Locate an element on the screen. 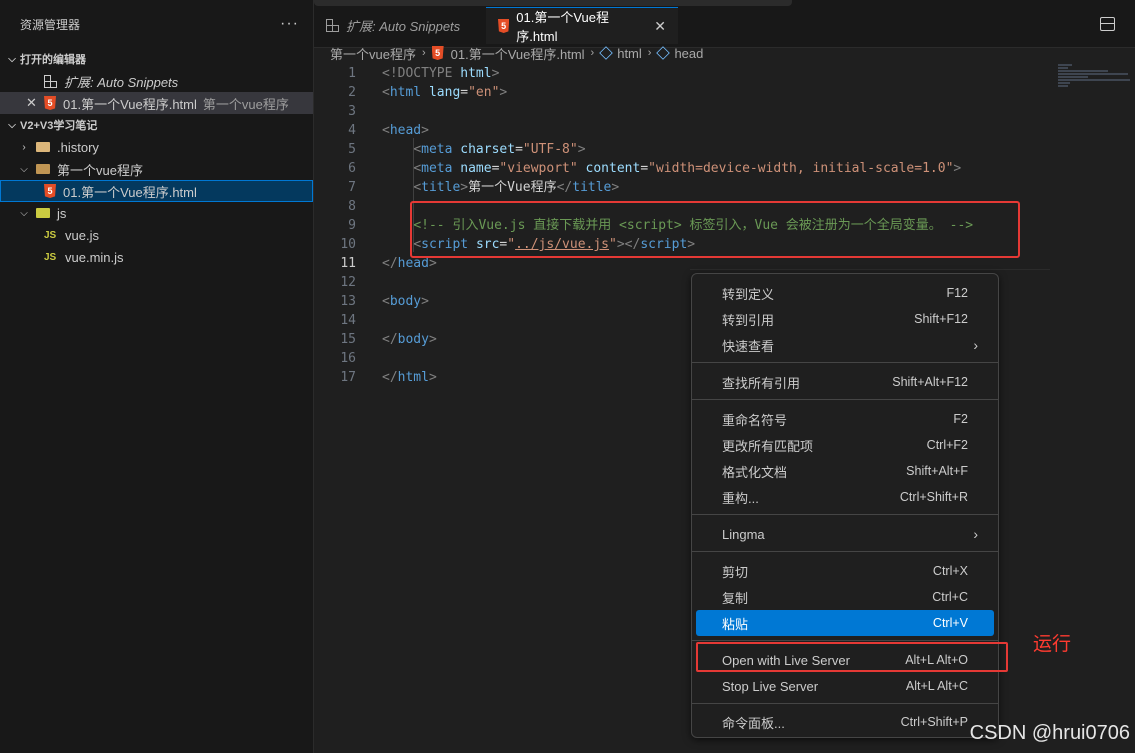 The image size is (1135, 753). menu-label: 粘贴 is located at coordinates (735, 624).